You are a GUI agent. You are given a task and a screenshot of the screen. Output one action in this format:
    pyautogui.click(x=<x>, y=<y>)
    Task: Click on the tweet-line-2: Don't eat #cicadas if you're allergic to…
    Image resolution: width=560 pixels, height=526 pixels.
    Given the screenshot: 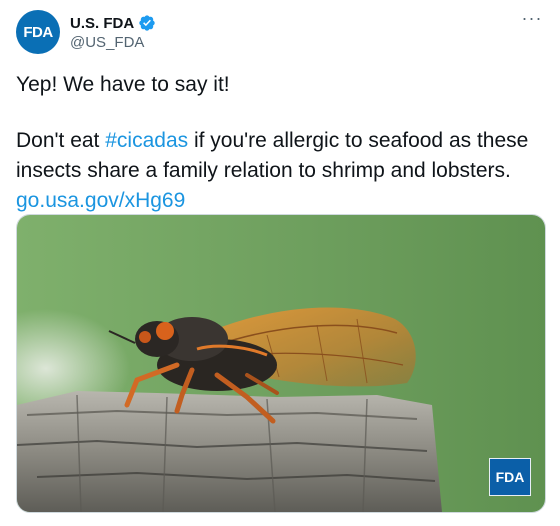 What is the action you would take?
    pyautogui.click(x=281, y=156)
    